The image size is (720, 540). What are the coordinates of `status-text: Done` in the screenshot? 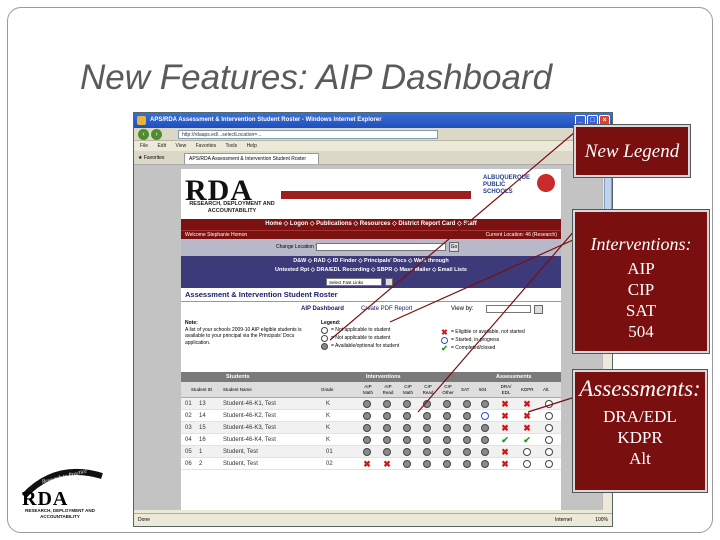 It's located at (144, 520).